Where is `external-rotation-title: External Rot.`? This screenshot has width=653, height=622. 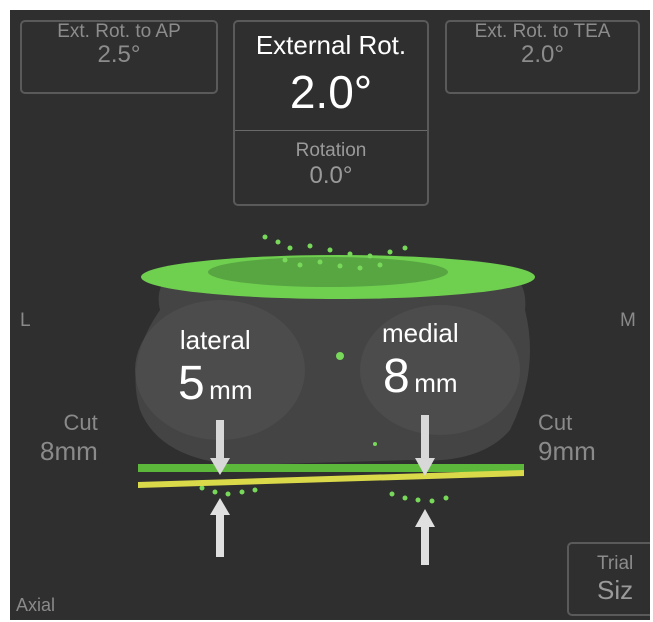 external-rotation-title: External Rot. is located at coordinates (331, 45).